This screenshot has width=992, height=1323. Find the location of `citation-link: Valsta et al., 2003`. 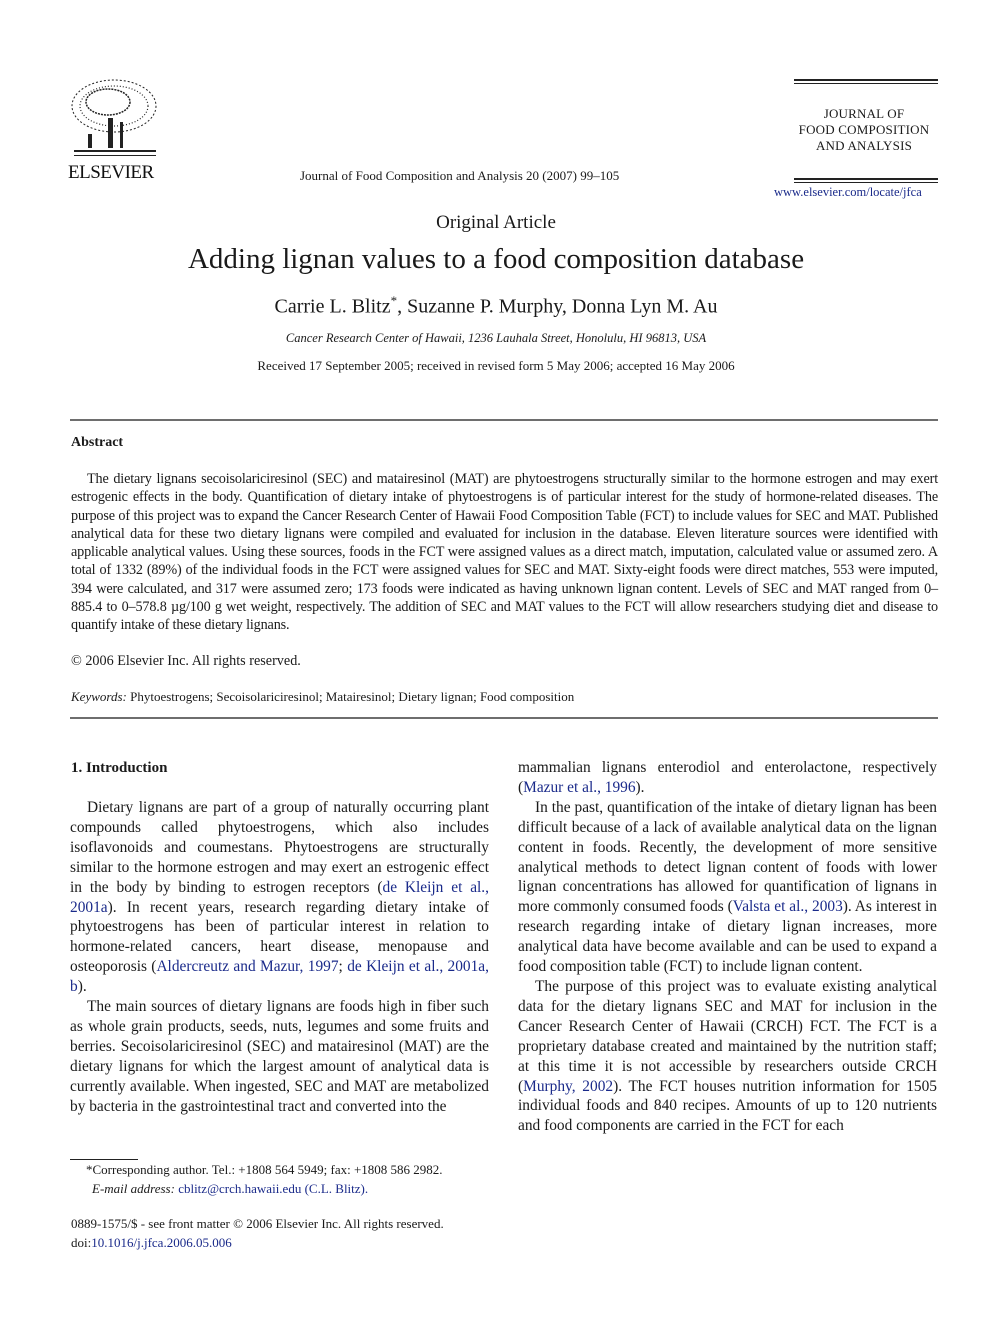

citation-link: Valsta et al., 2003 is located at coordinates (788, 906).